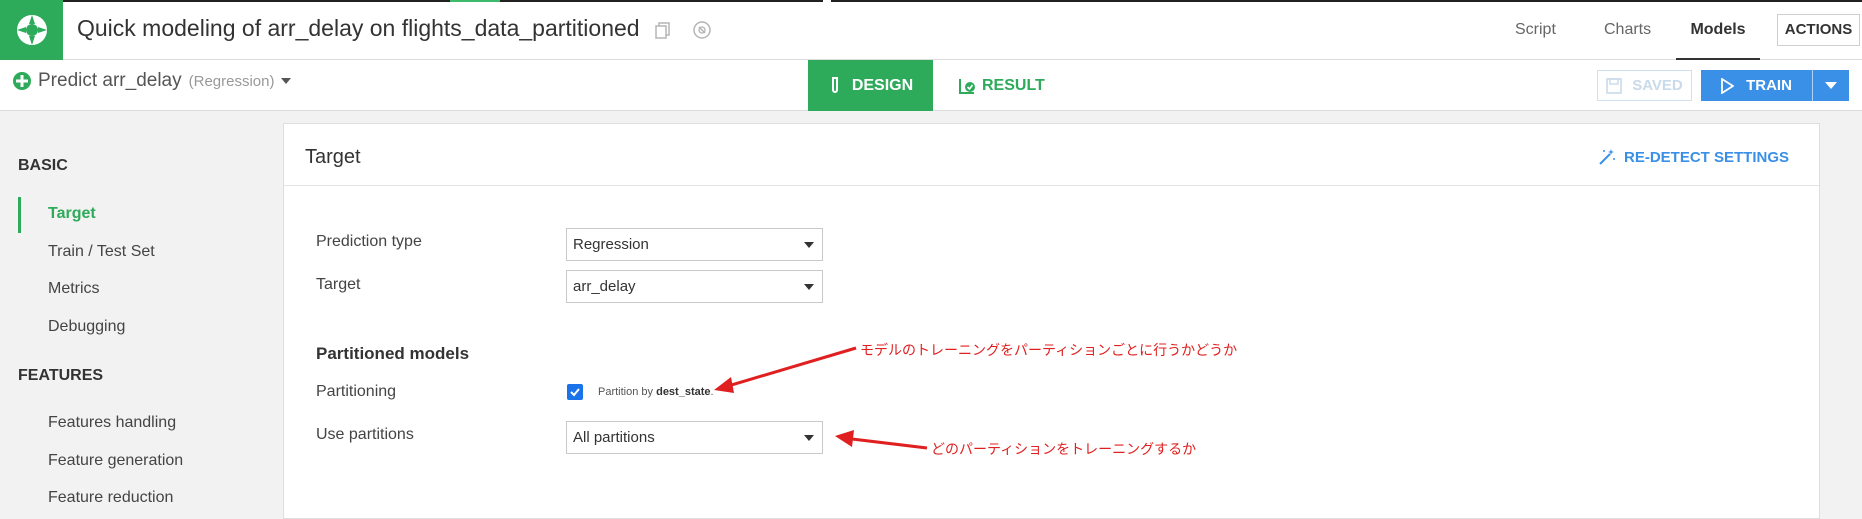  I want to click on sidebar-heading-basic: BASIC, so click(43, 165).